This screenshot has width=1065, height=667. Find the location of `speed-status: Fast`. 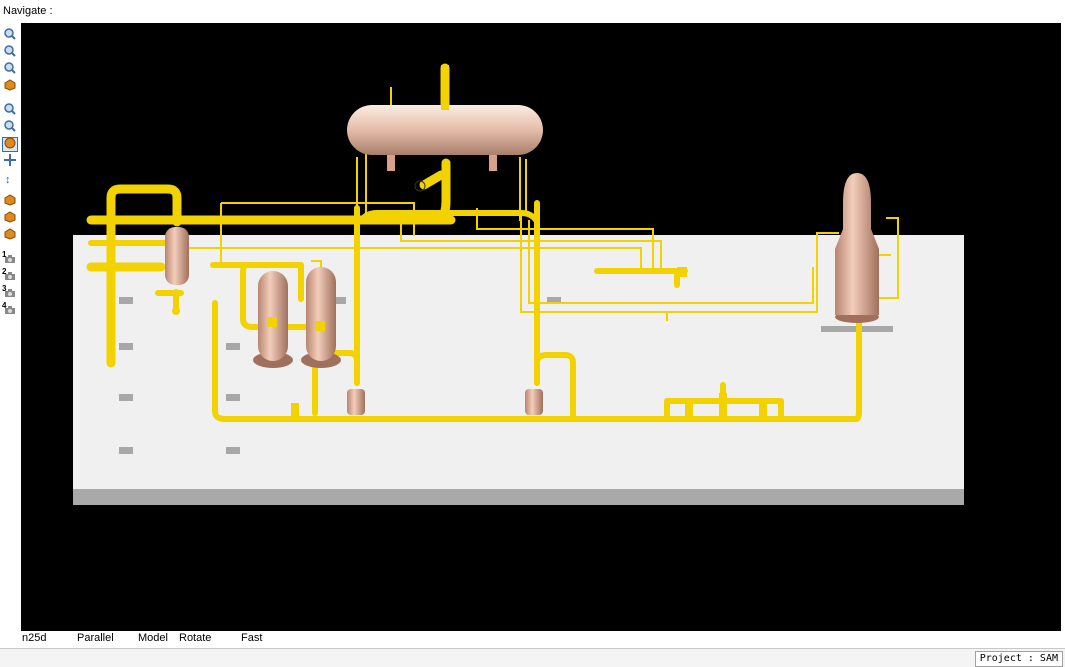

speed-status: Fast is located at coordinates (252, 638).